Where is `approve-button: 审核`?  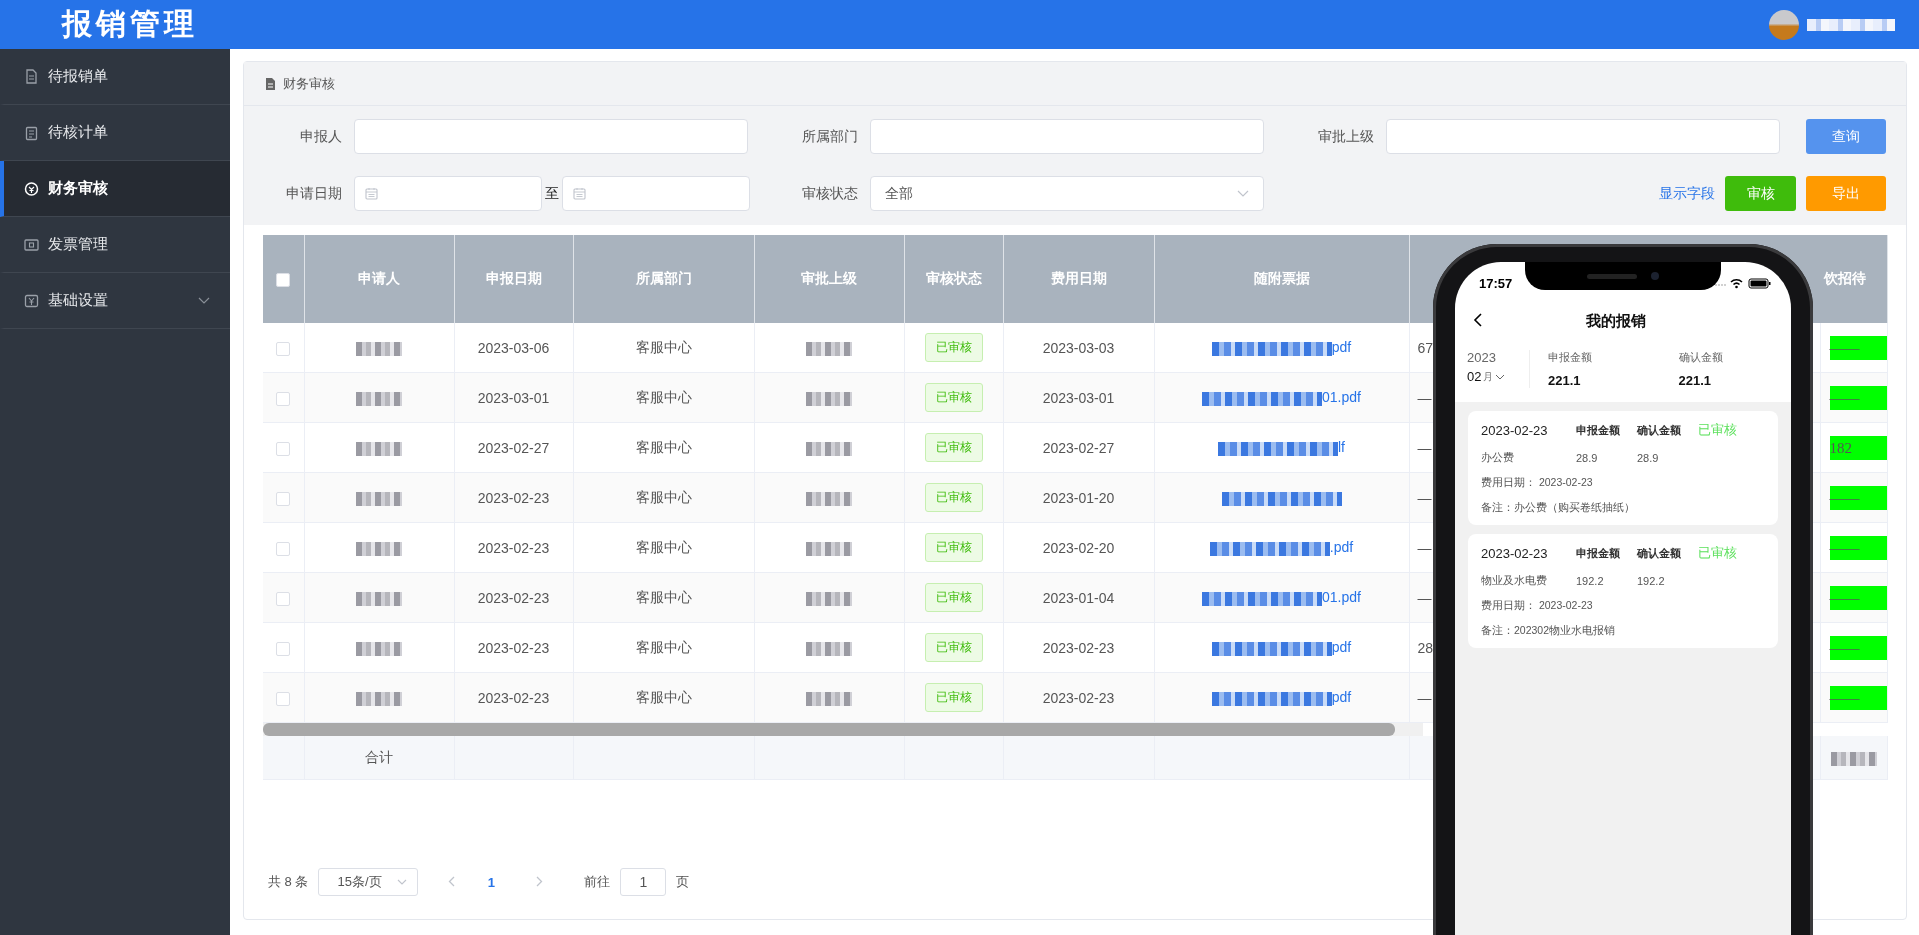 approve-button: 审核 is located at coordinates (1760, 193).